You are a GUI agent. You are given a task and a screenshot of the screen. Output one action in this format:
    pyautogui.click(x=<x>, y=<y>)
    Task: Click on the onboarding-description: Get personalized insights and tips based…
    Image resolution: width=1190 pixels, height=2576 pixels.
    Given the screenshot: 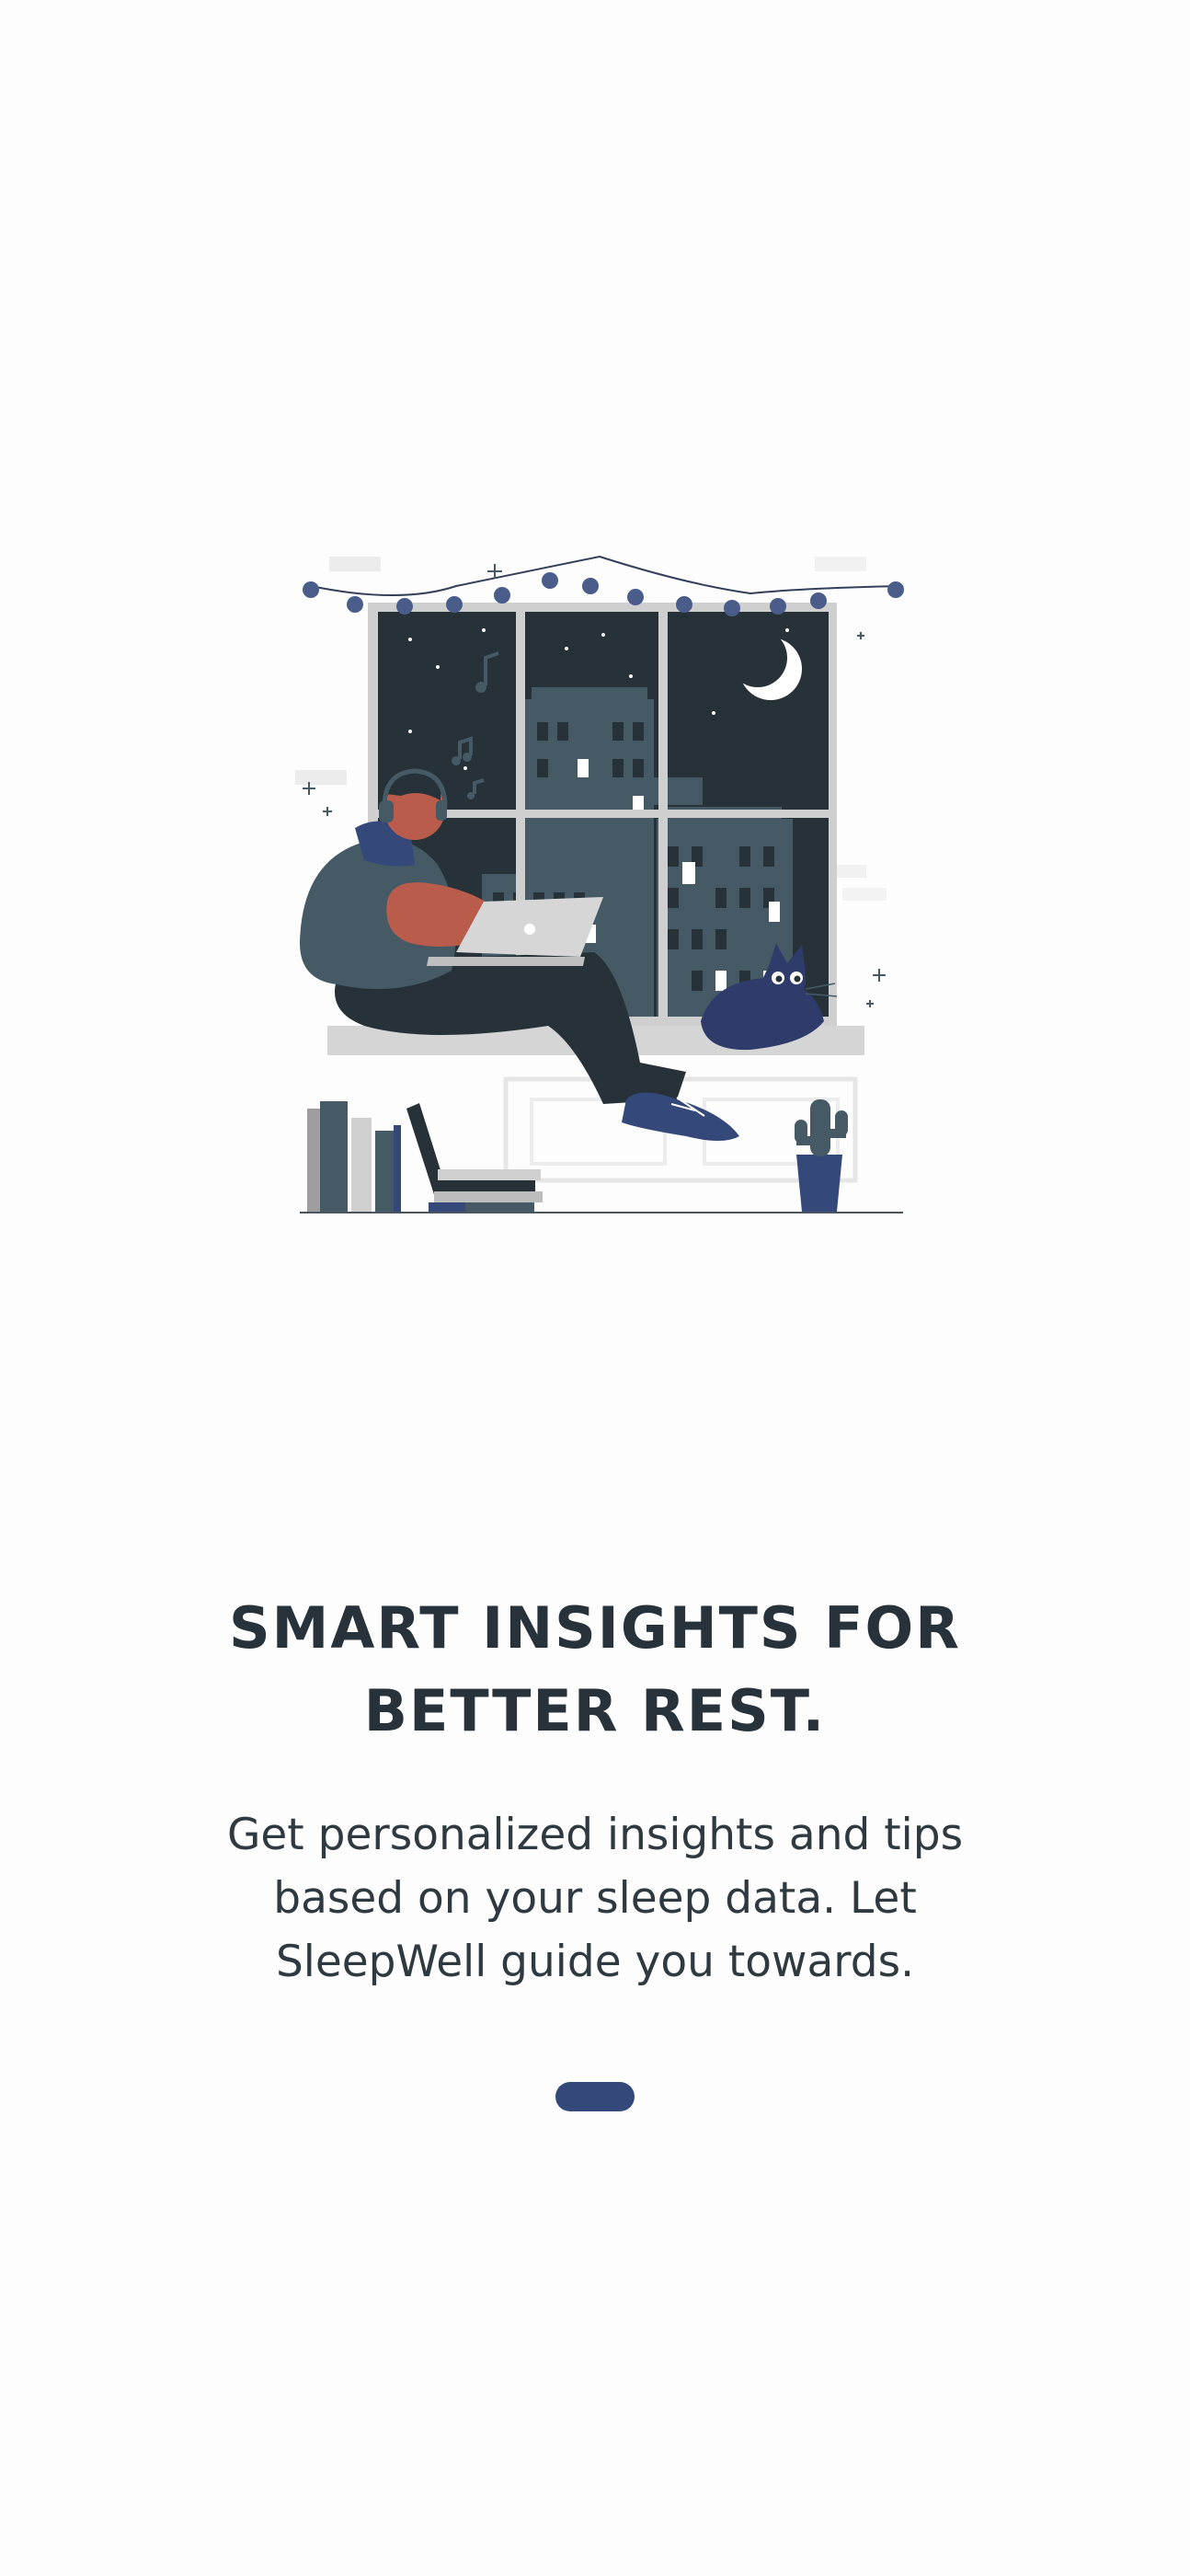 What is the action you would take?
    pyautogui.click(x=595, y=1898)
    